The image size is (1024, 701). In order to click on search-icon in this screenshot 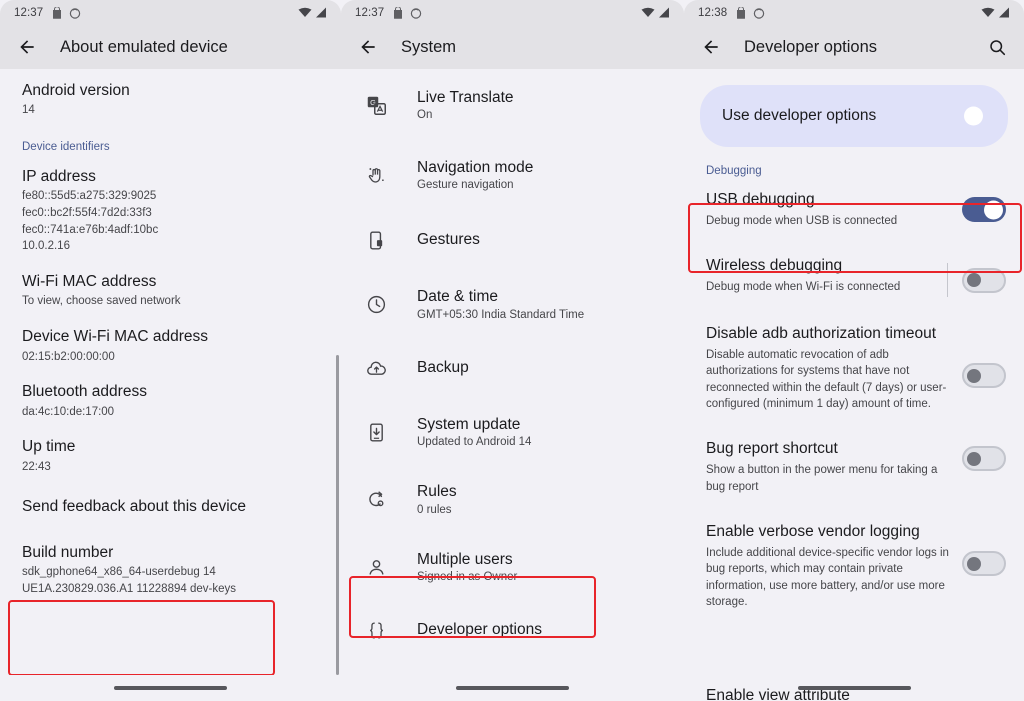, I will do `click(997, 47)`.